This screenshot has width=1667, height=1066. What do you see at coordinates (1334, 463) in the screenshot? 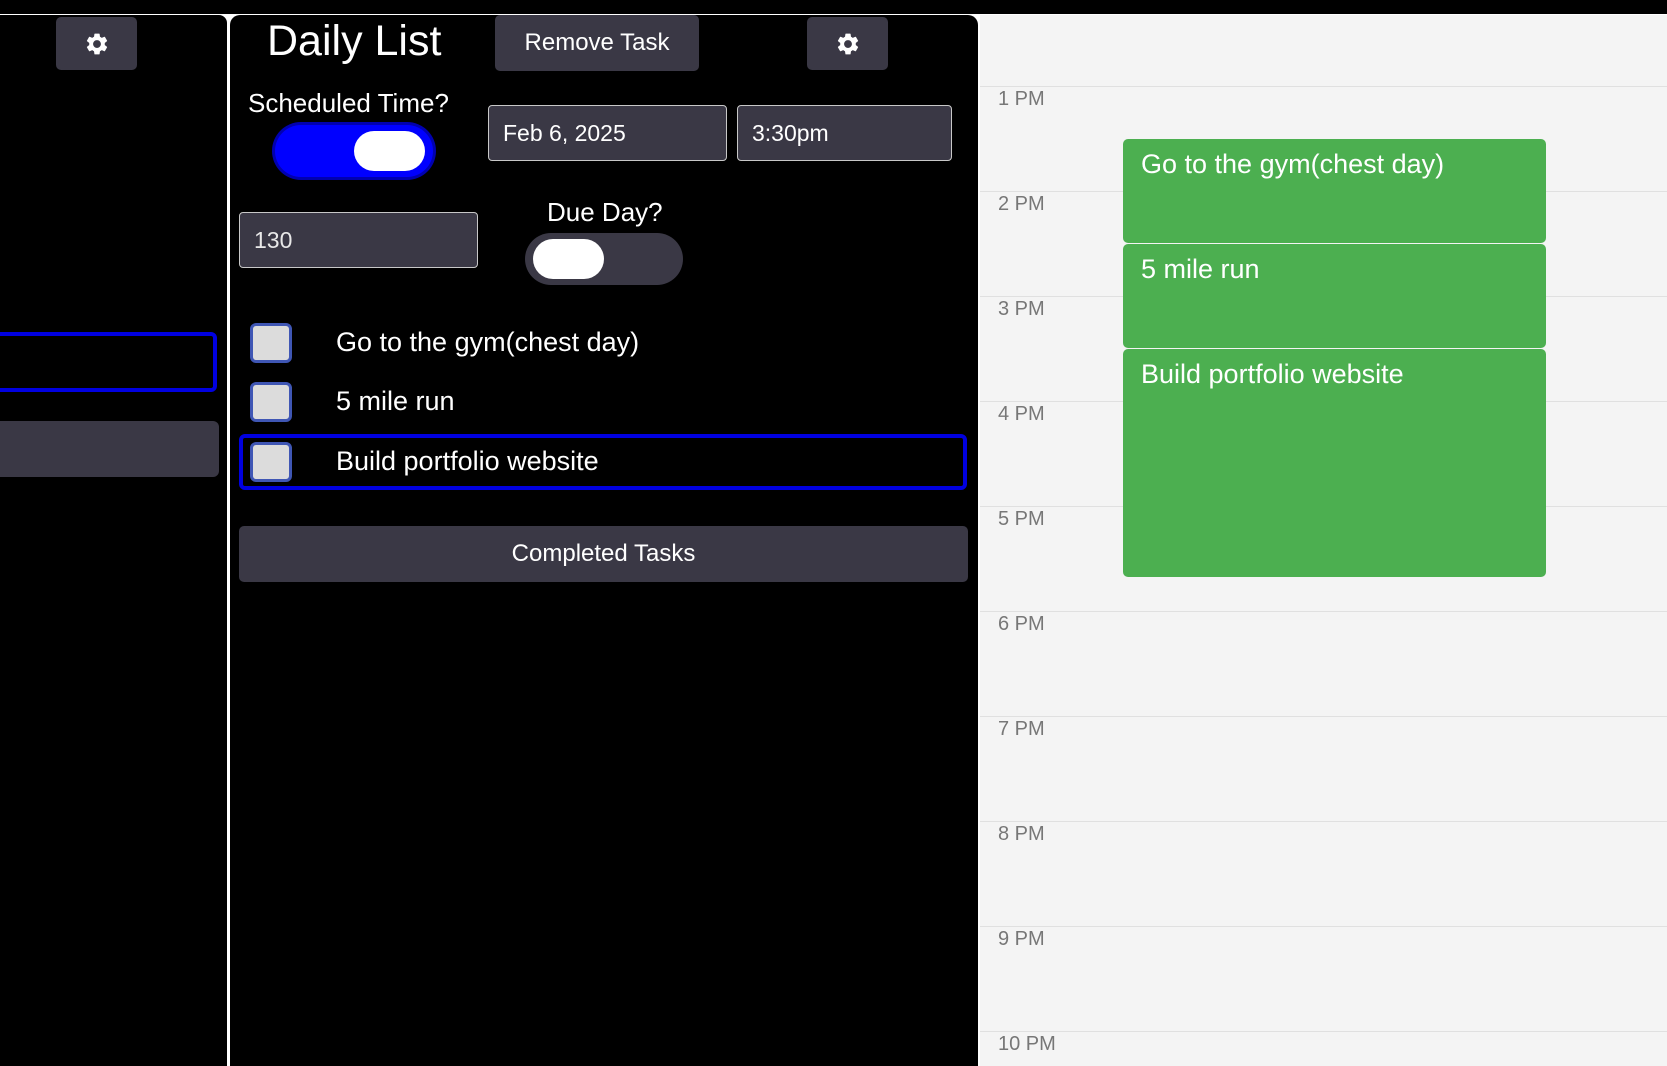
I see `calendar-event: Build portfolio website` at bounding box center [1334, 463].